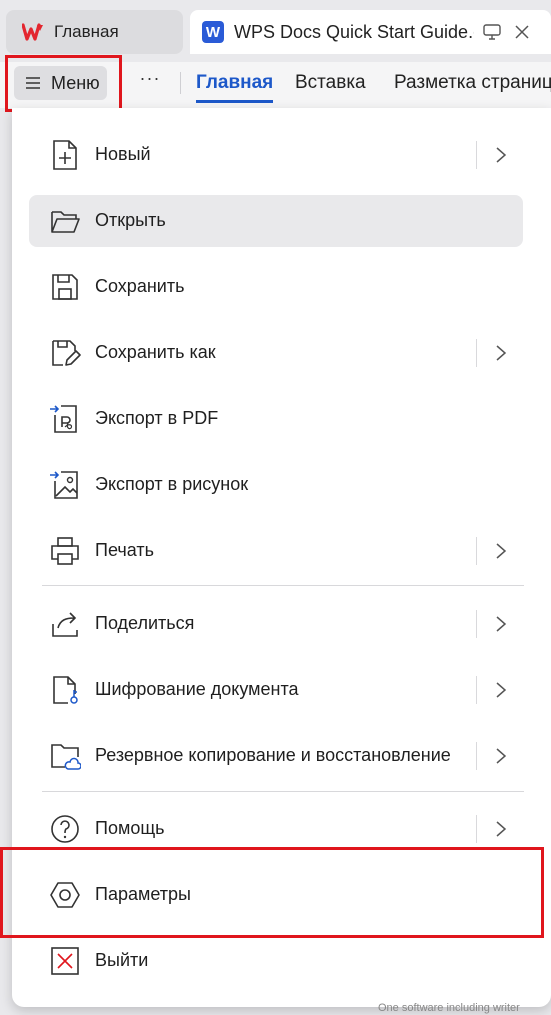  What do you see at coordinates (276, 287) in the screenshot?
I see `menu-item-save: Сохранить` at bounding box center [276, 287].